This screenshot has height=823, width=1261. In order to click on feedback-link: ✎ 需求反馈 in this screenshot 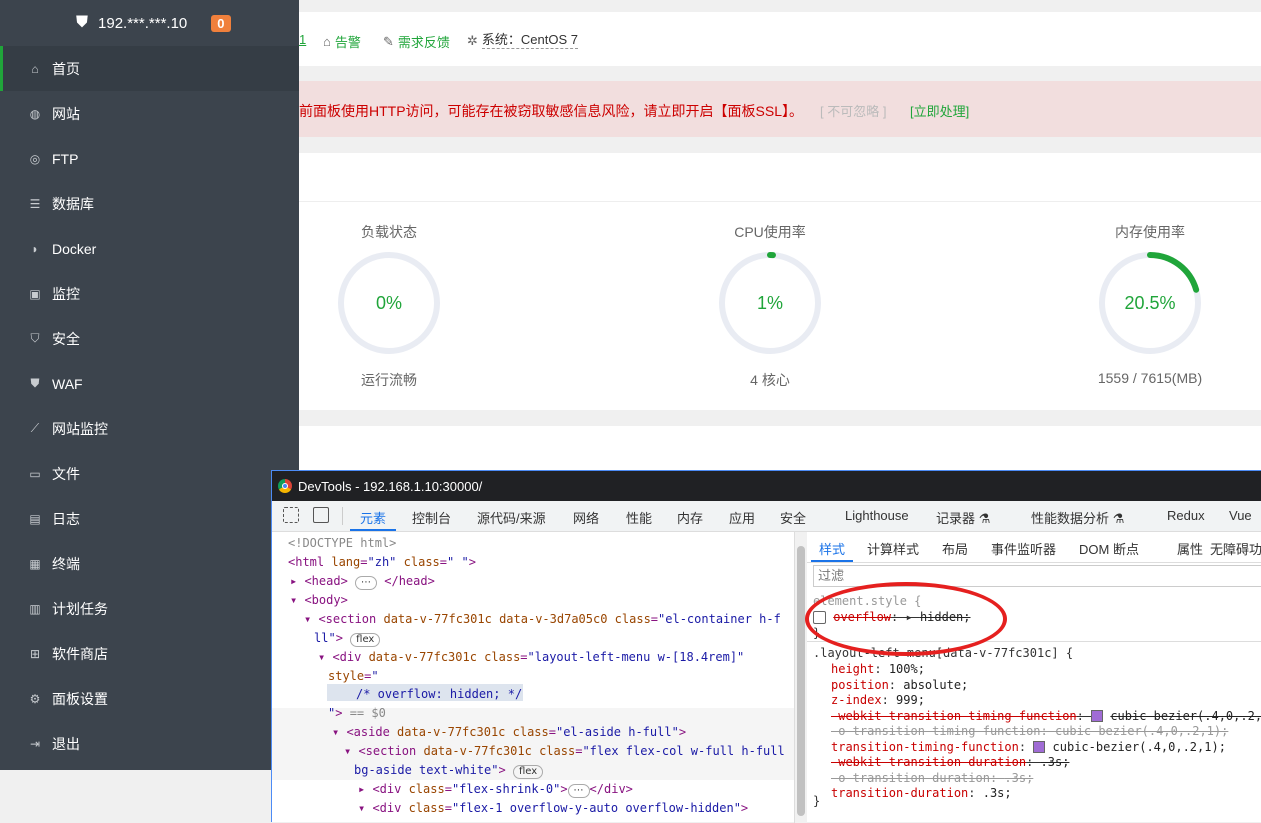, I will do `click(416, 41)`.